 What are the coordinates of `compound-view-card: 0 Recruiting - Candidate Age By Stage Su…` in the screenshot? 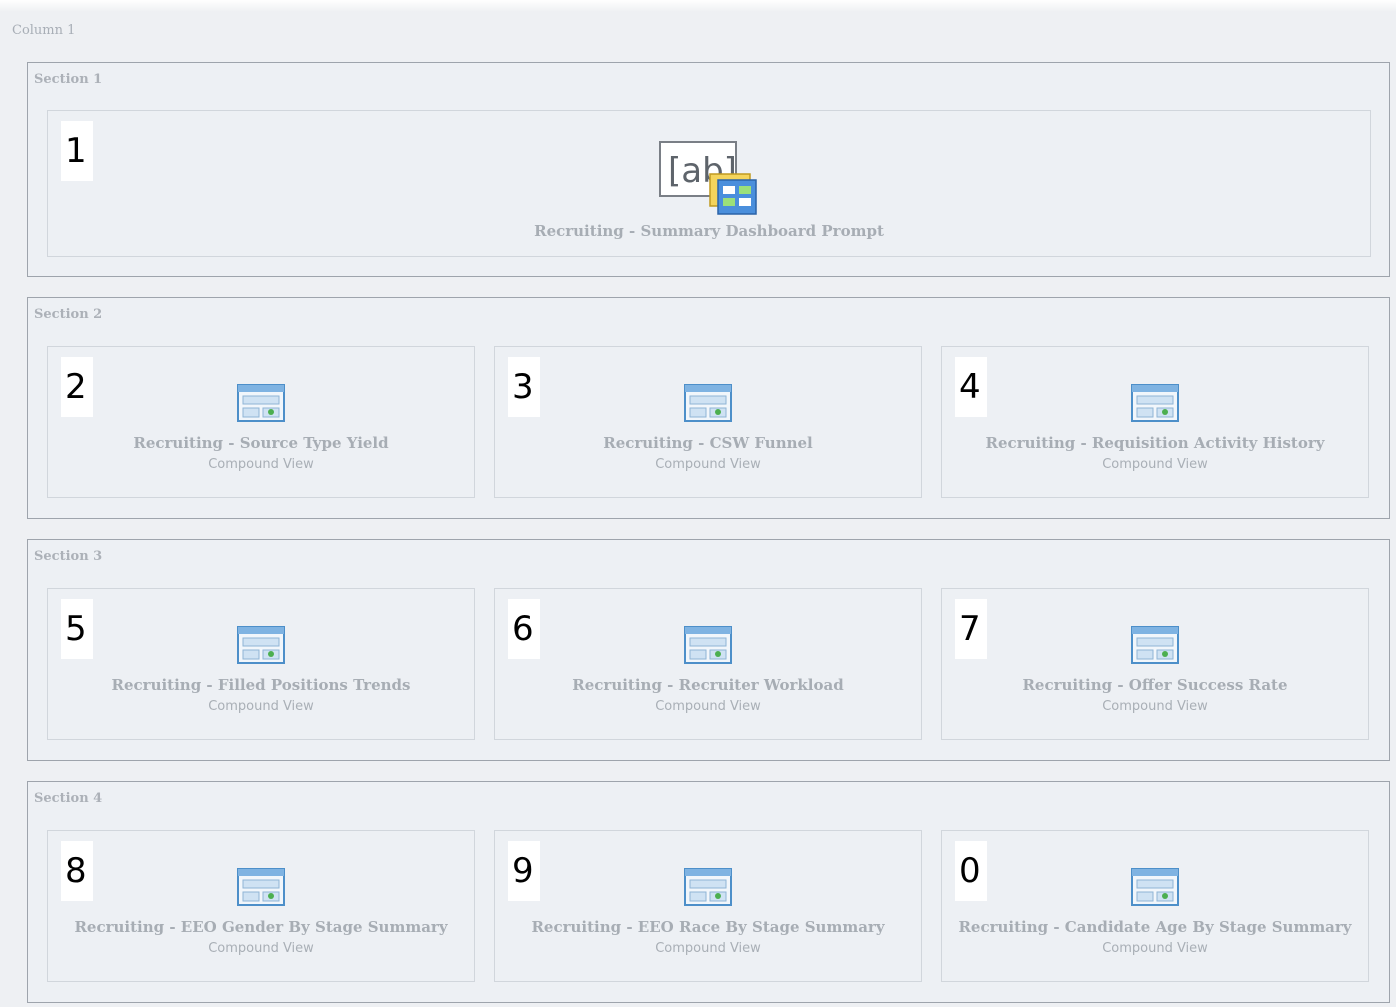 It's located at (1155, 906).